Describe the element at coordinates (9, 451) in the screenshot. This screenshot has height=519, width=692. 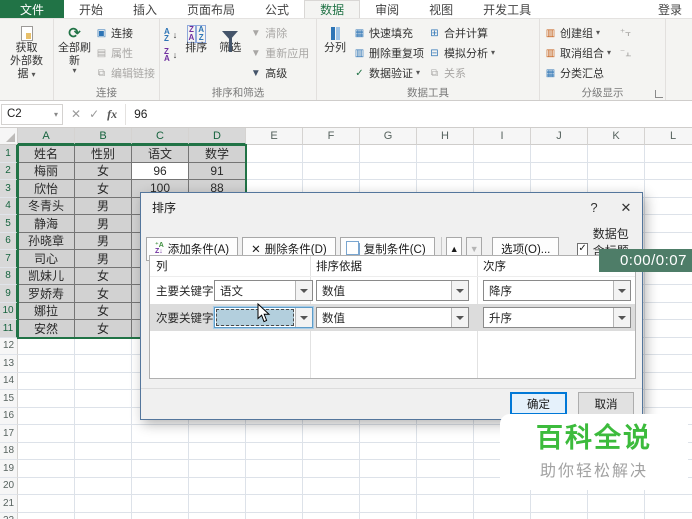
I see `row-header-18: 18` at that location.